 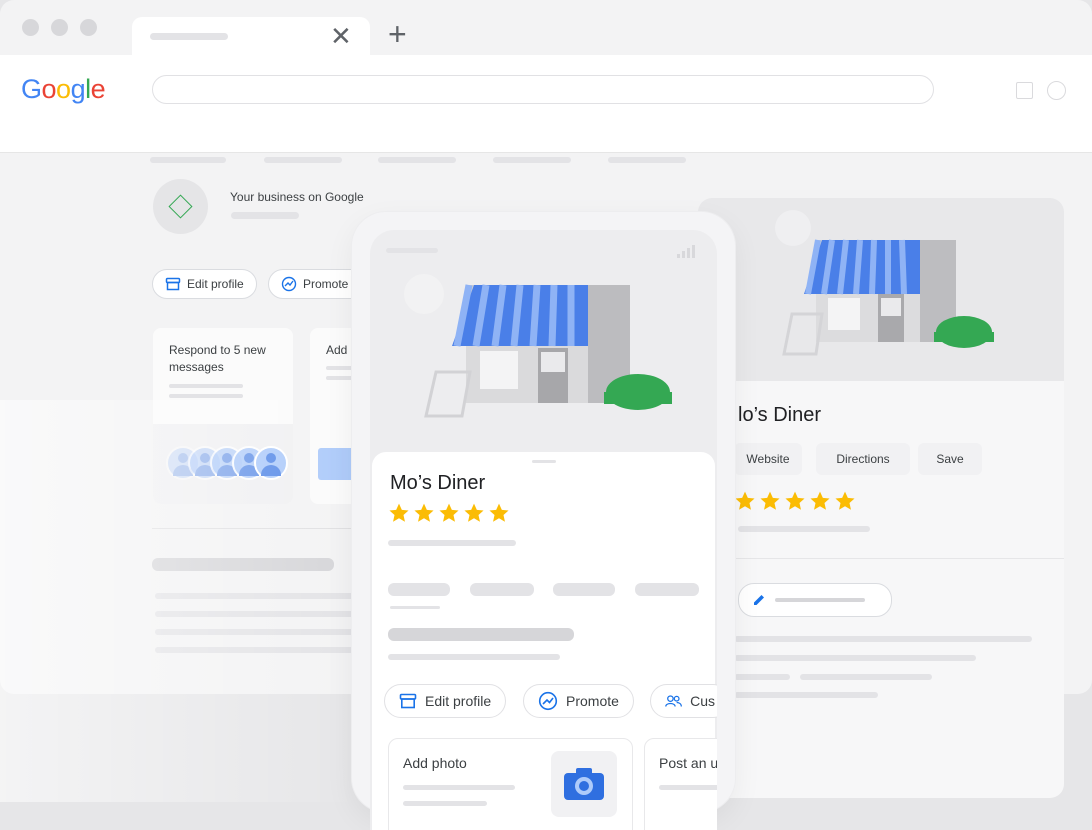 I want to click on business-name: lo’s Diner, so click(x=779, y=415).